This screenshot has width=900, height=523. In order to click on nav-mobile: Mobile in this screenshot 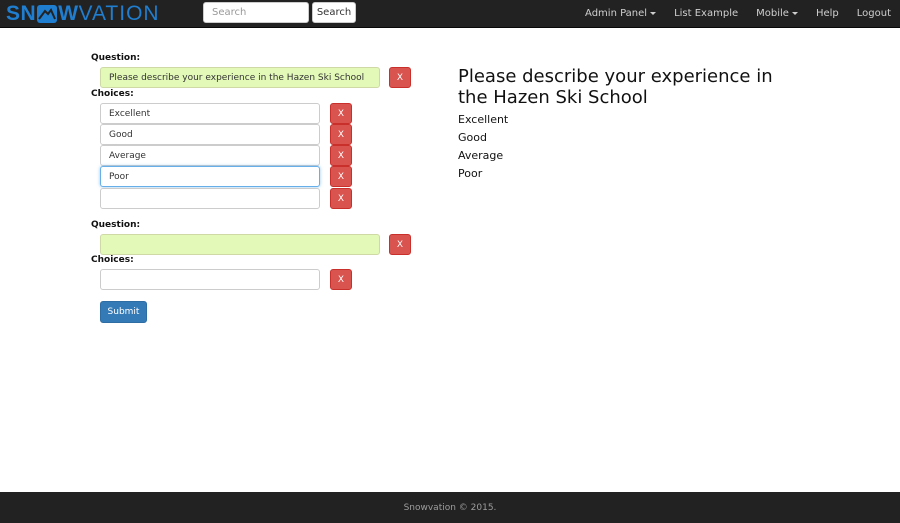, I will do `click(777, 13)`.